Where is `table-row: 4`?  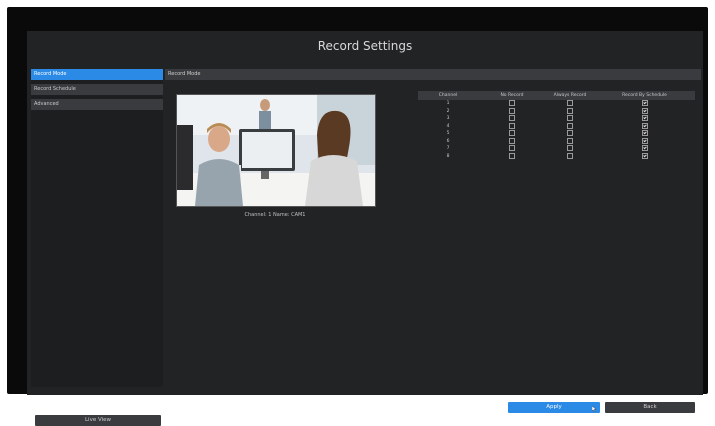
table-row: 4 is located at coordinates (556, 126).